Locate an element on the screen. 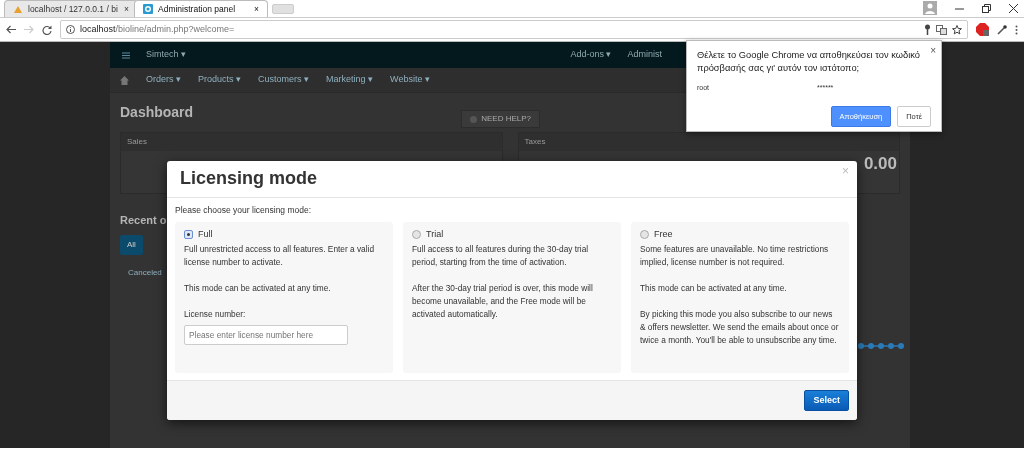 Image resolution: width=1024 pixels, height=449 pixels. close-icon is located at coordinates (1013, 8).